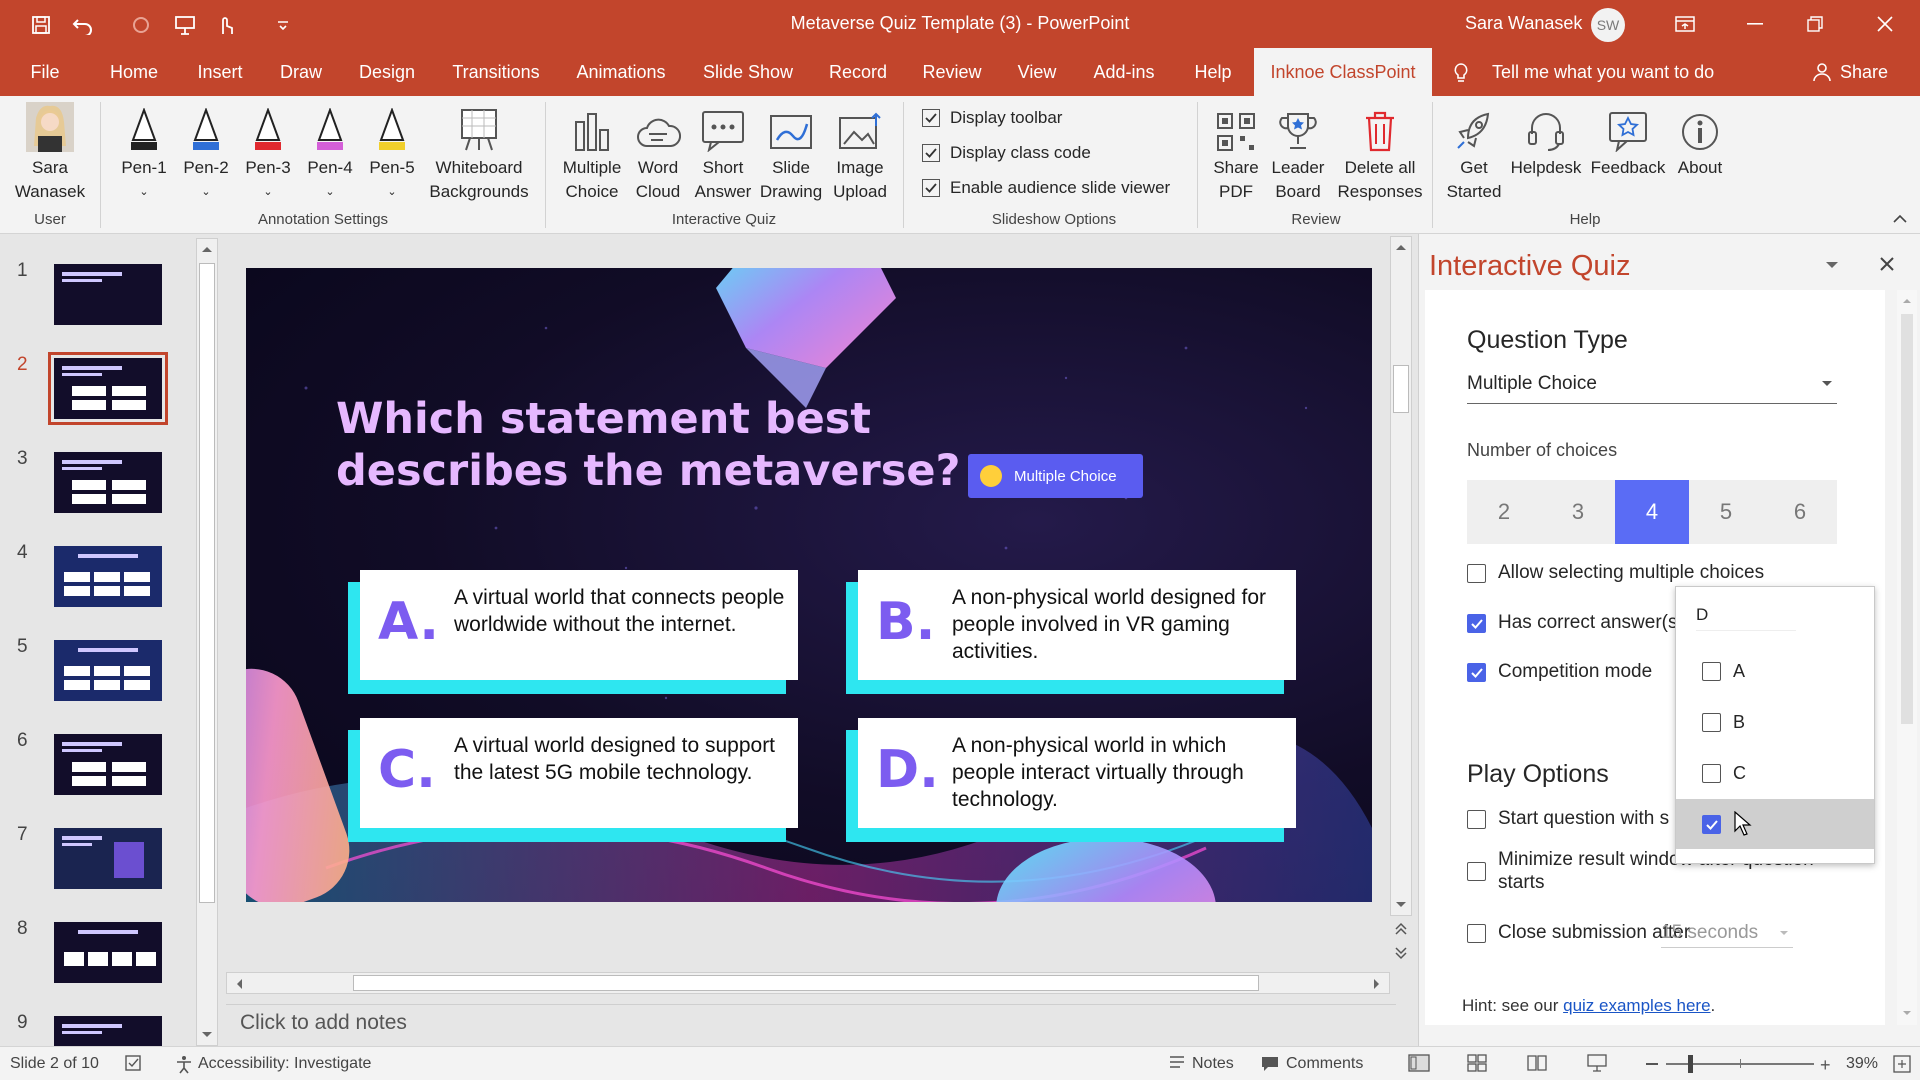  What do you see at coordinates (791, 154) in the screenshot?
I see `slide-drawing-button: Slide Drawing` at bounding box center [791, 154].